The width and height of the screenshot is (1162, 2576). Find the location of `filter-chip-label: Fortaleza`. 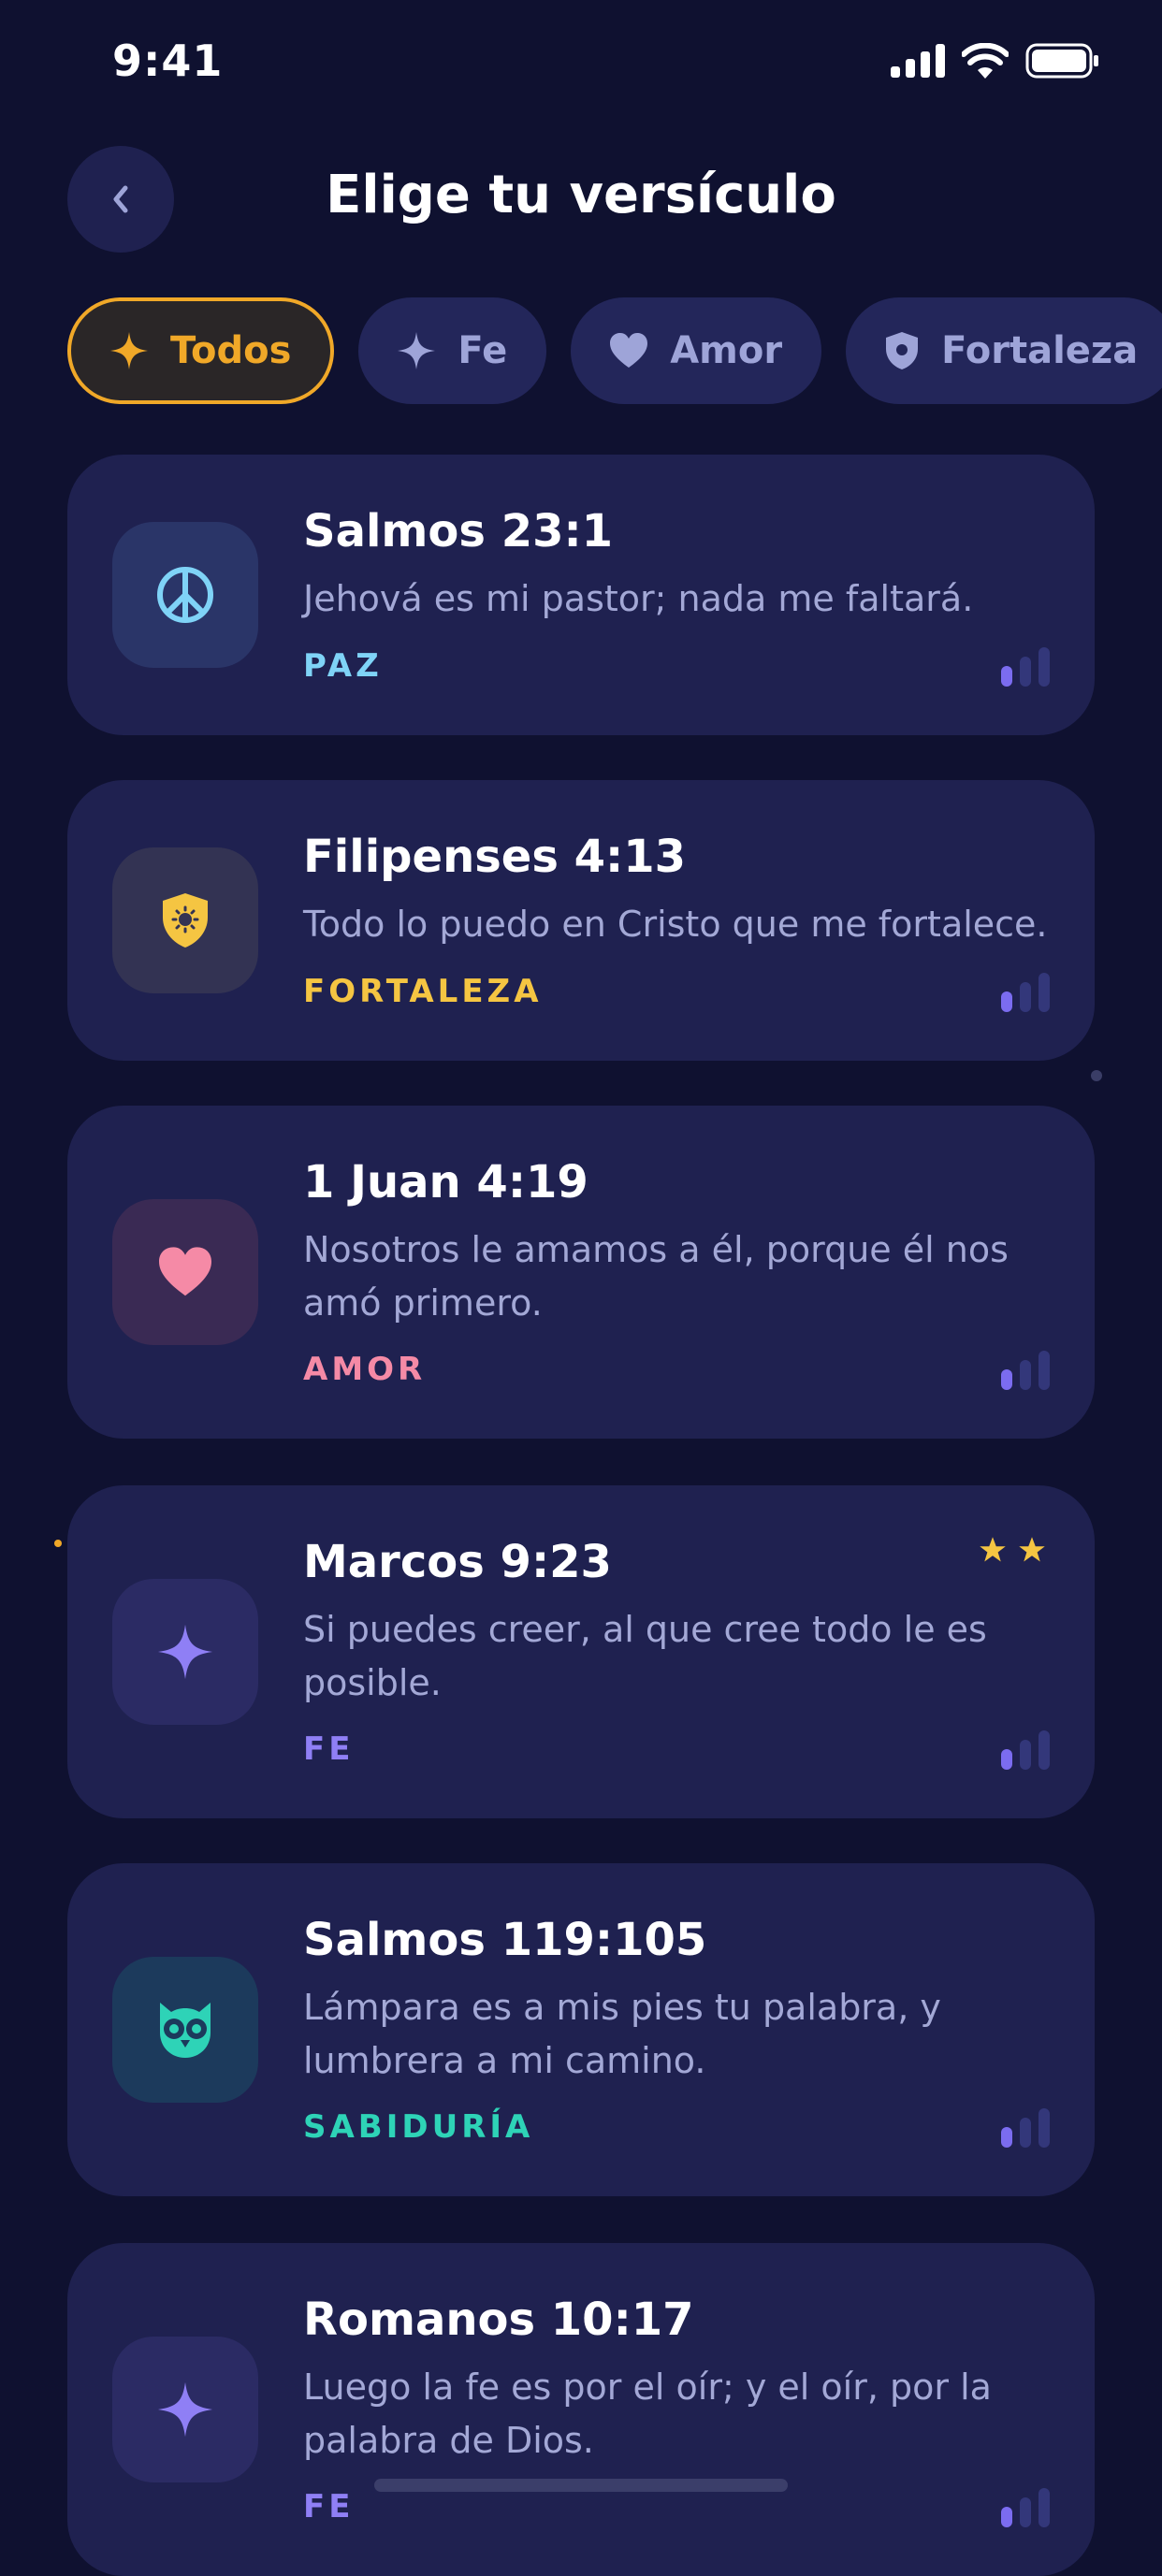

filter-chip-label: Fortaleza is located at coordinates (1040, 350).